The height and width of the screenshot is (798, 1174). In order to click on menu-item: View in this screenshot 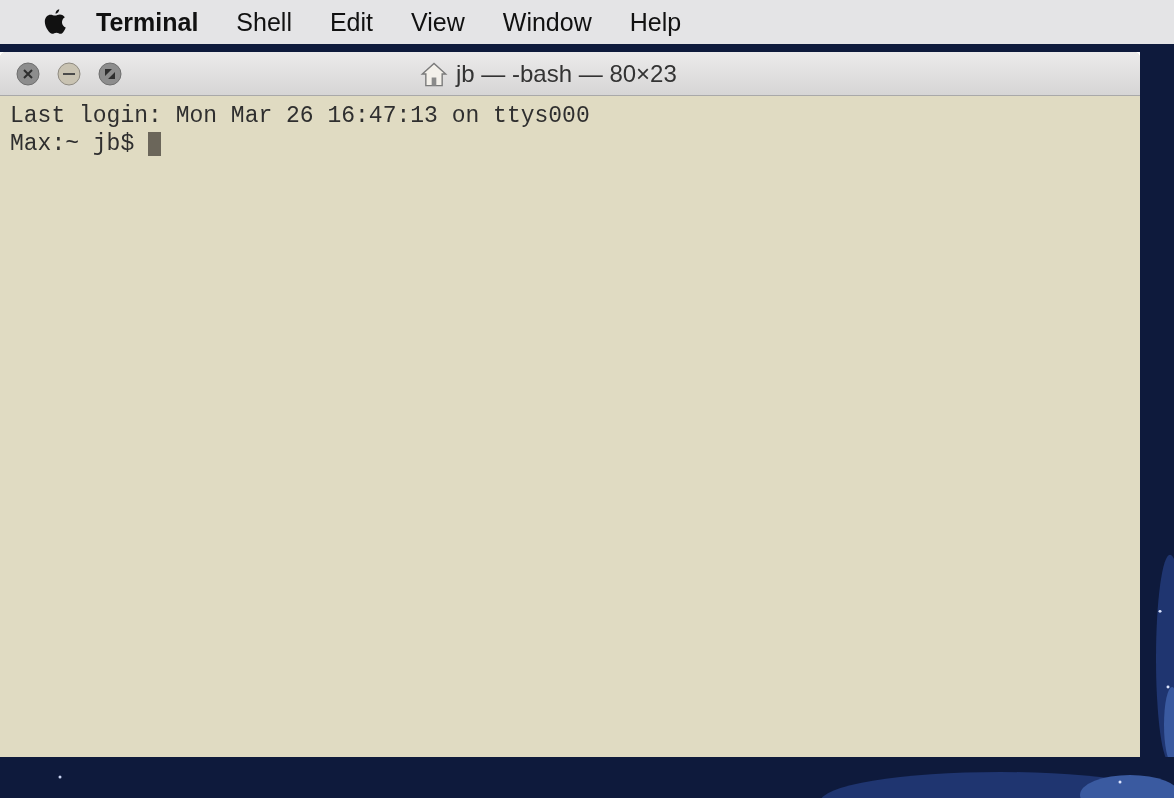, I will do `click(438, 22)`.